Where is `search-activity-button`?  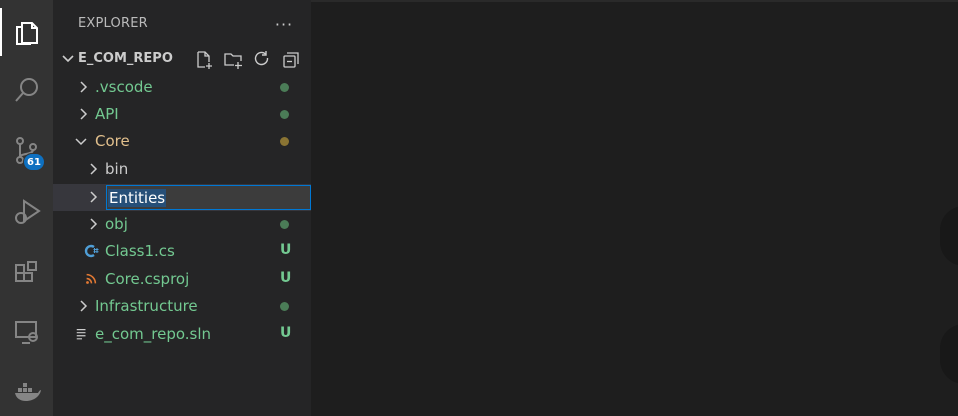
search-activity-button is located at coordinates (26, 90).